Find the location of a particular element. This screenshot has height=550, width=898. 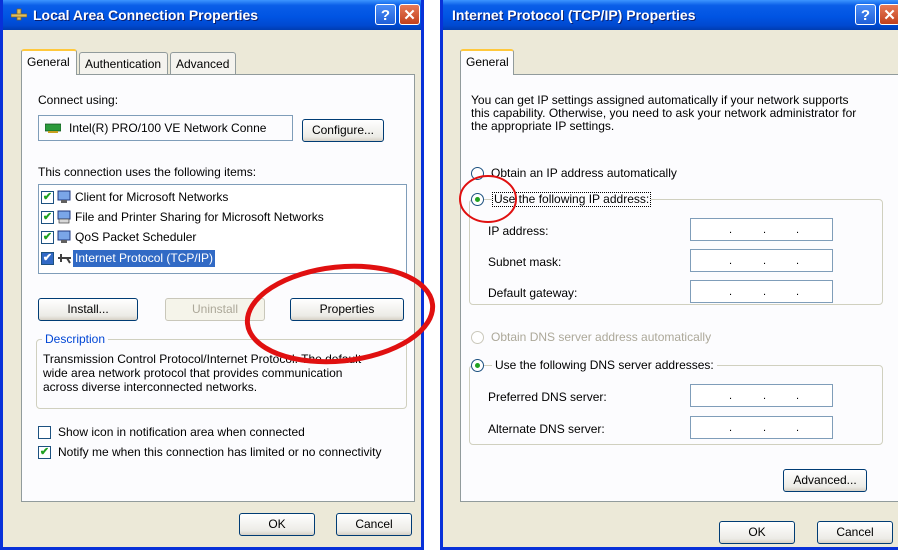

show-icon-checkbox is located at coordinates (44, 432).